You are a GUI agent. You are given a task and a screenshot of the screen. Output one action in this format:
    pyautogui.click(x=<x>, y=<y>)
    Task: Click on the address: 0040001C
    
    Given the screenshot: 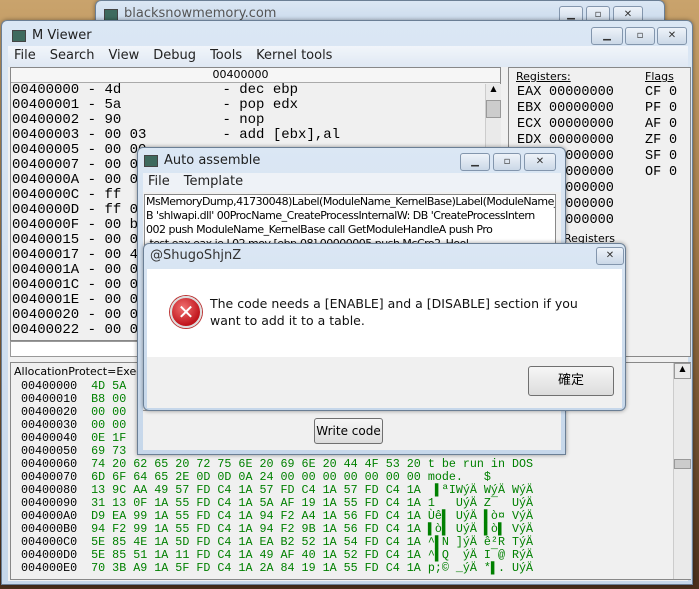 What is the action you would take?
    pyautogui.click(x=46, y=285)
    